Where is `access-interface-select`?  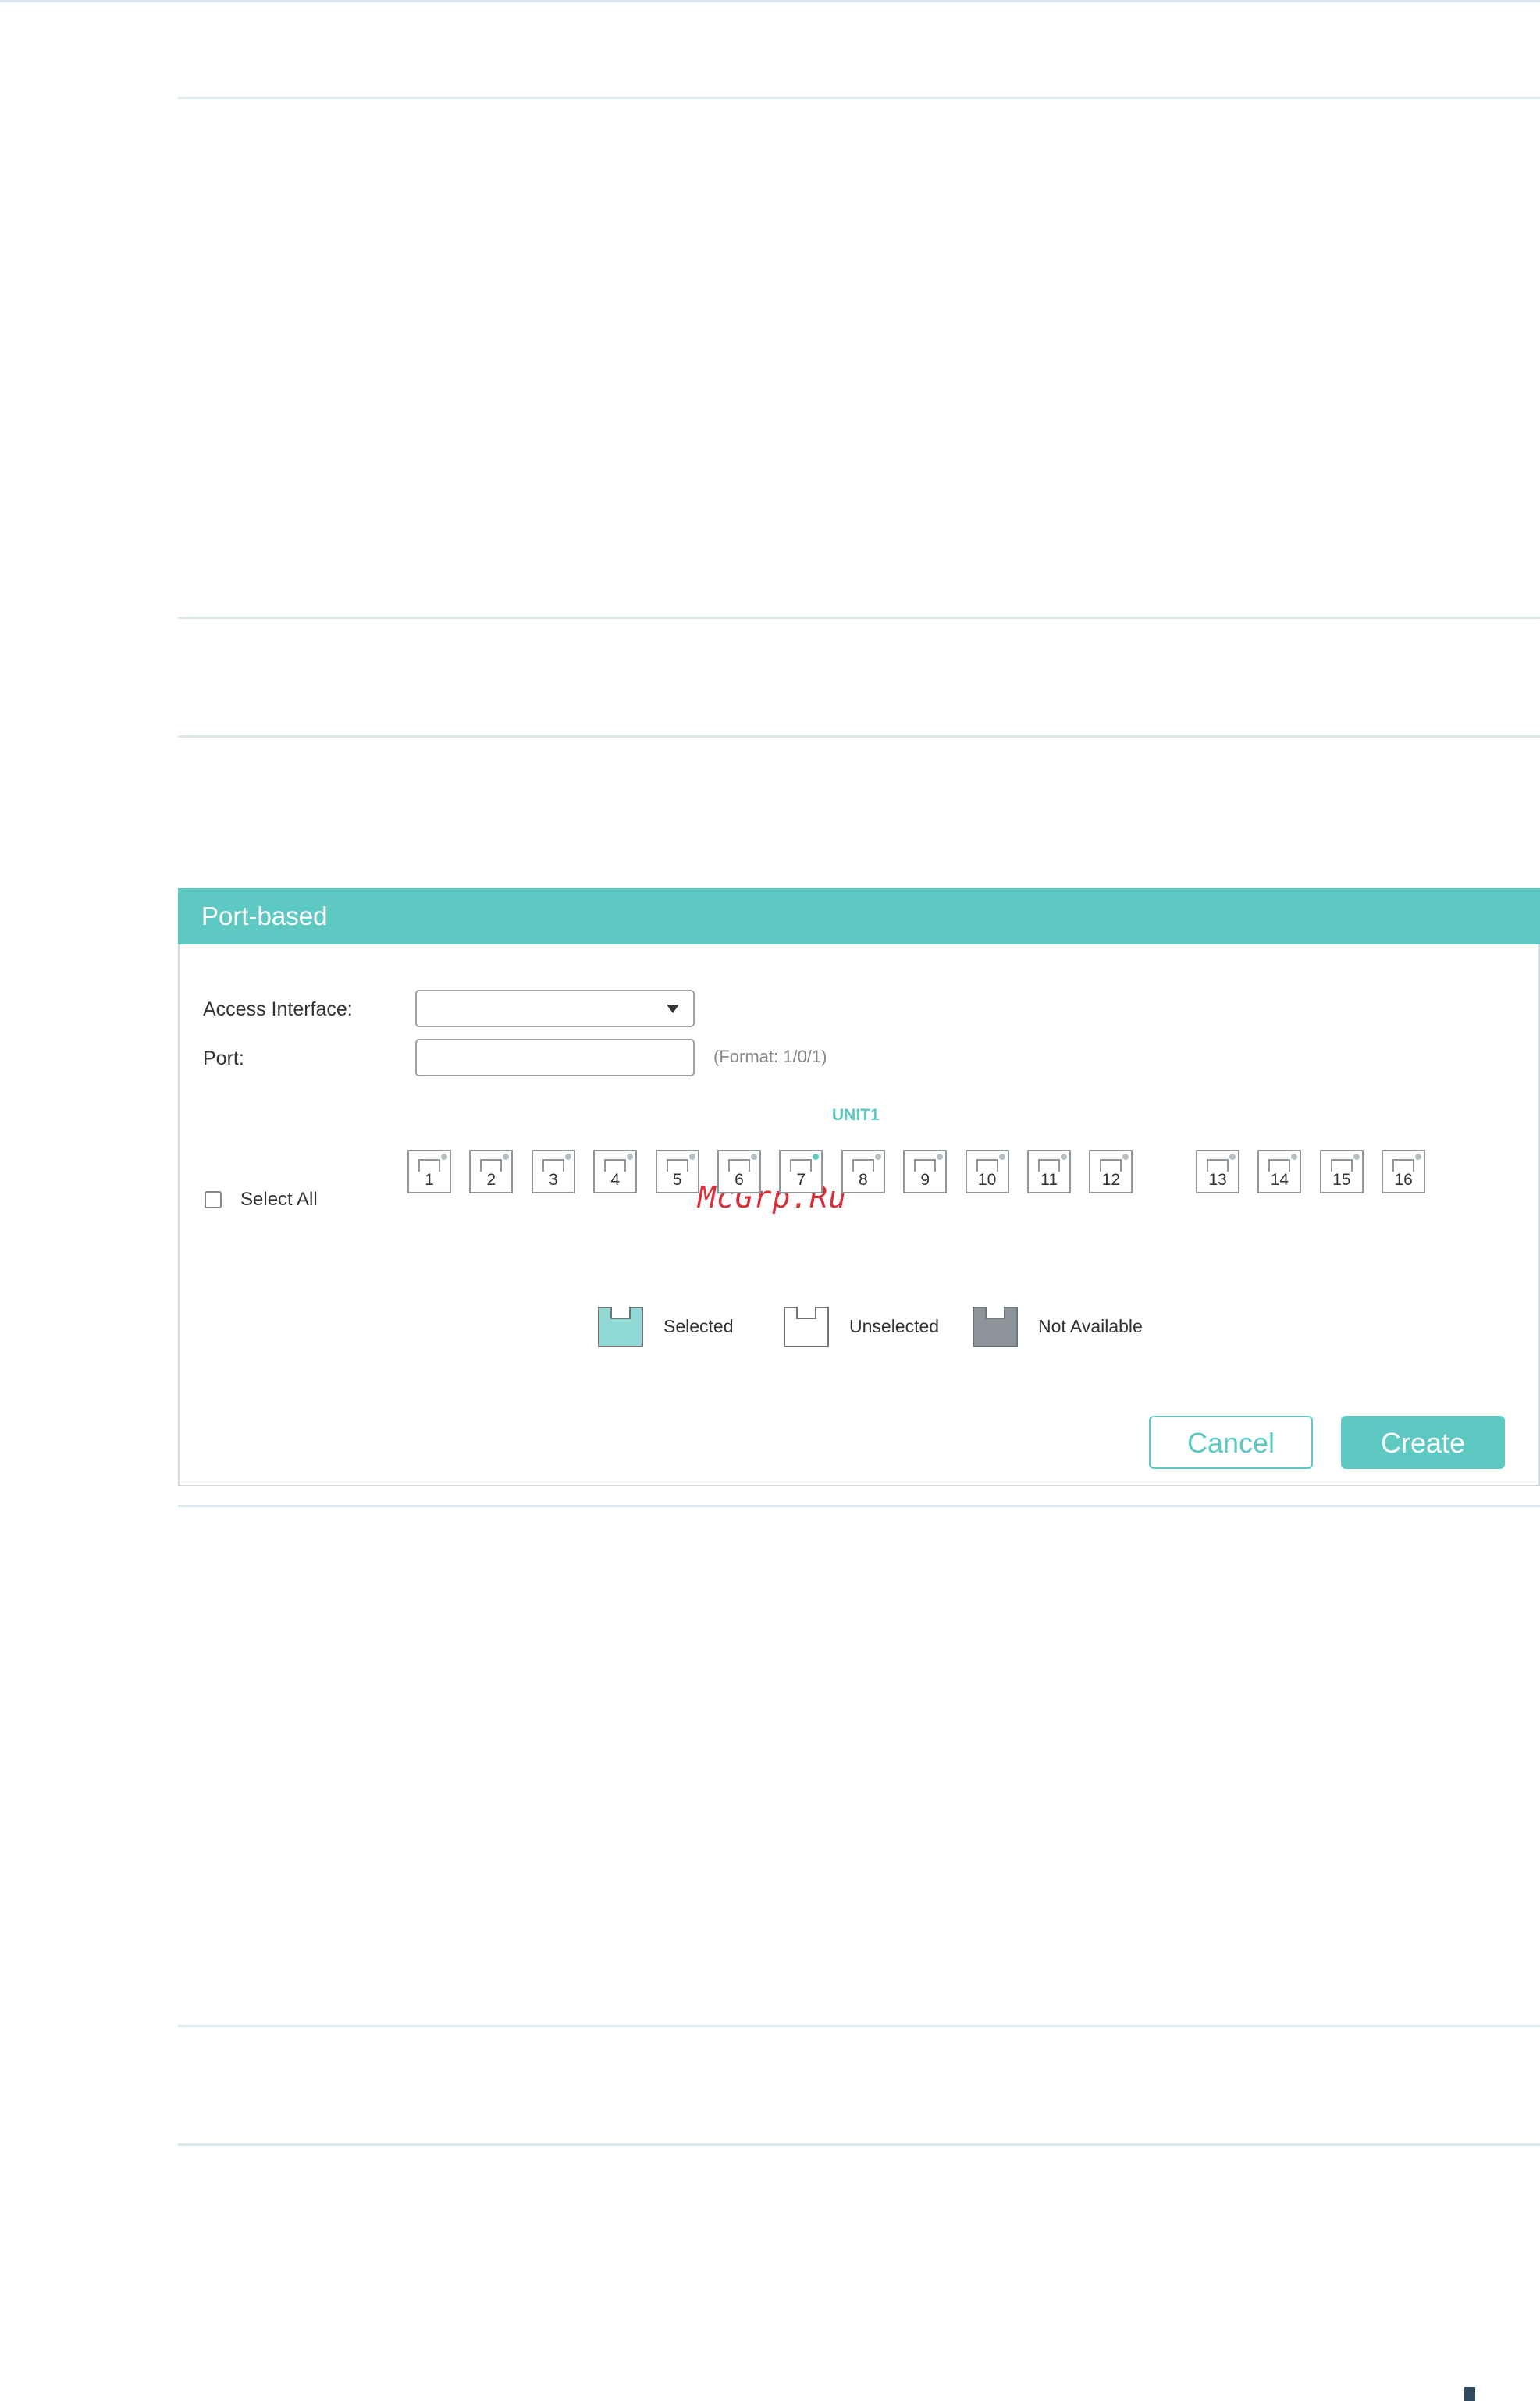
access-interface-select is located at coordinates (555, 1008).